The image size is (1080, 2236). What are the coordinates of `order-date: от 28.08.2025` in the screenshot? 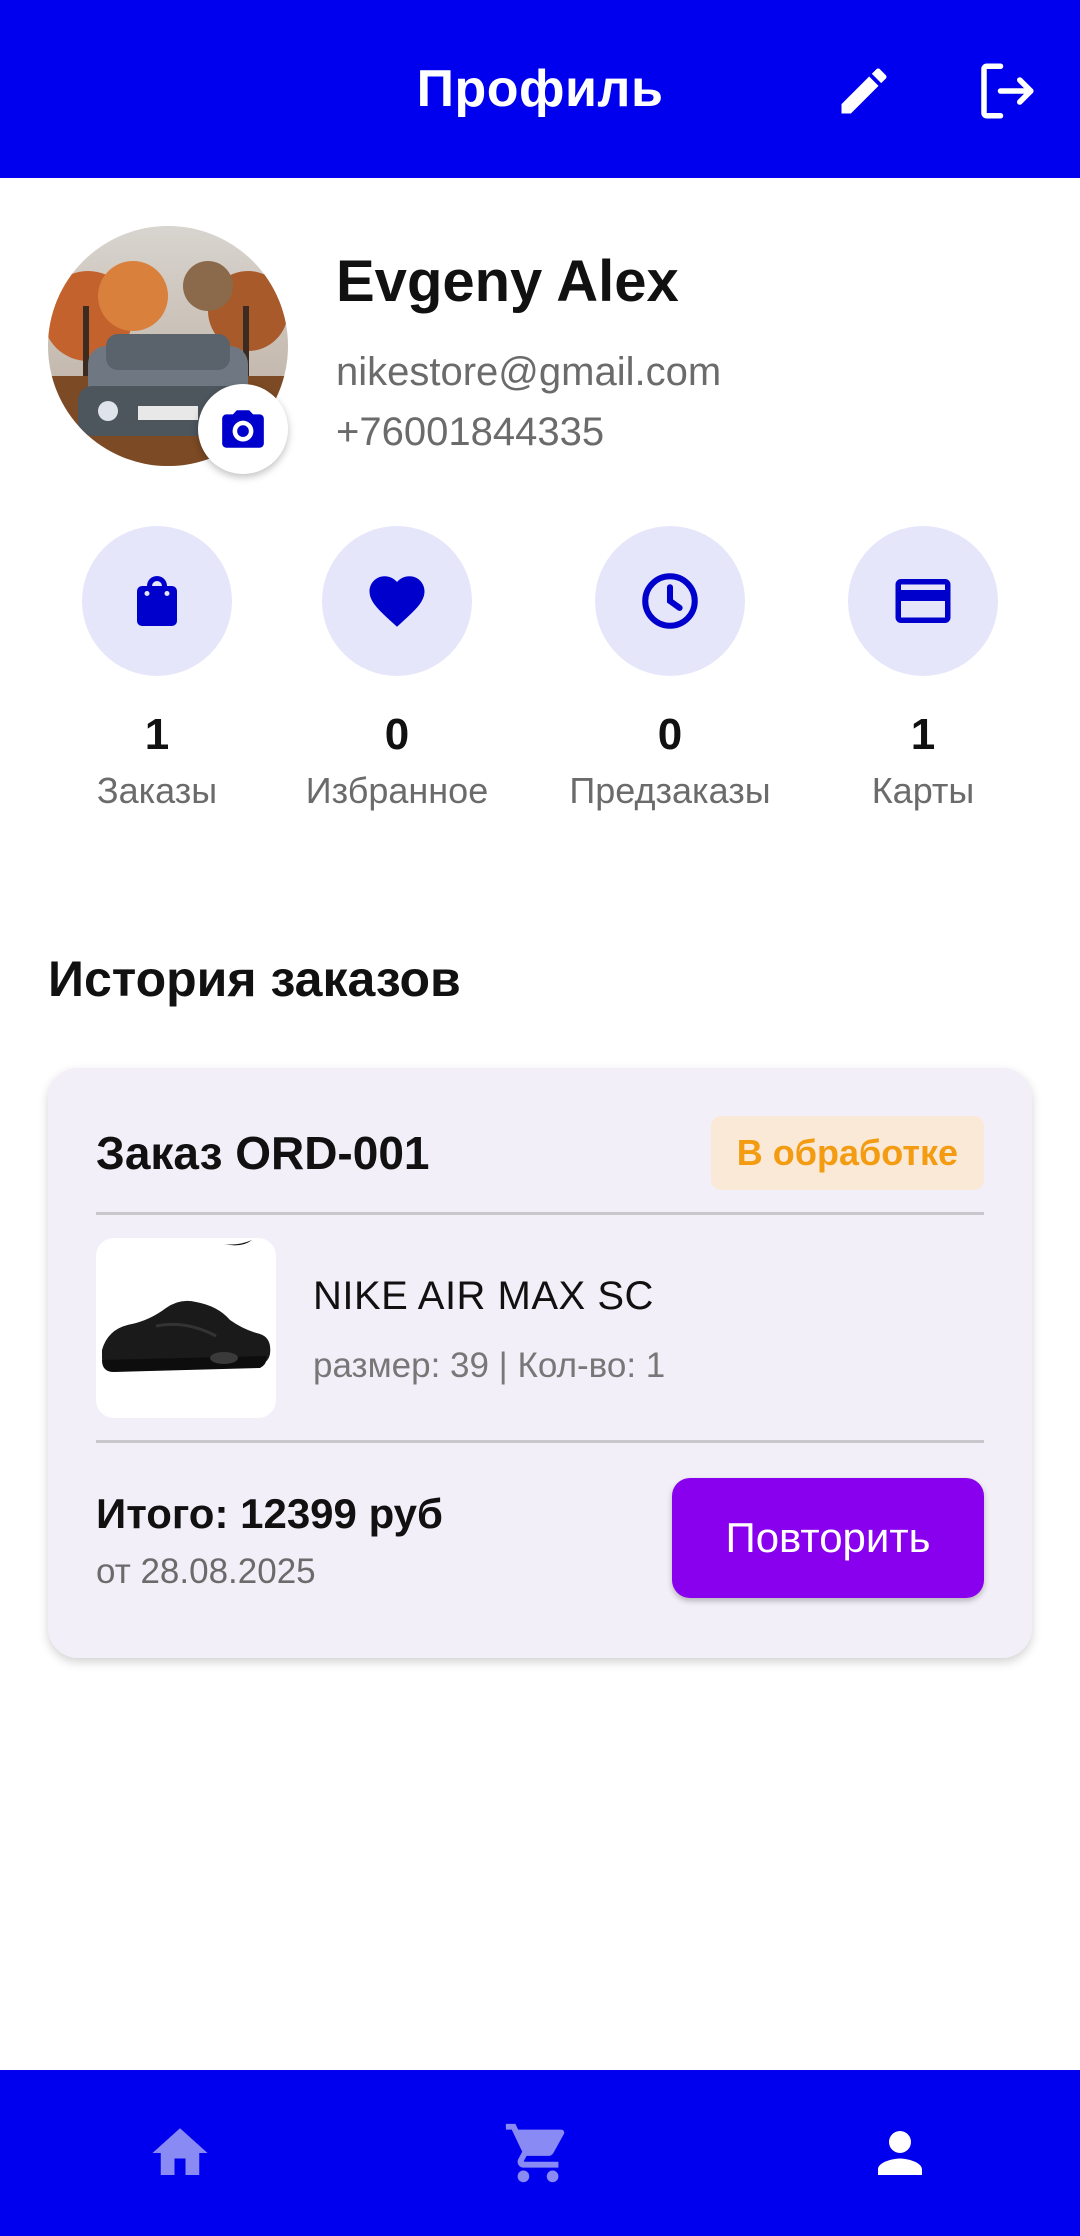 It's located at (206, 1571).